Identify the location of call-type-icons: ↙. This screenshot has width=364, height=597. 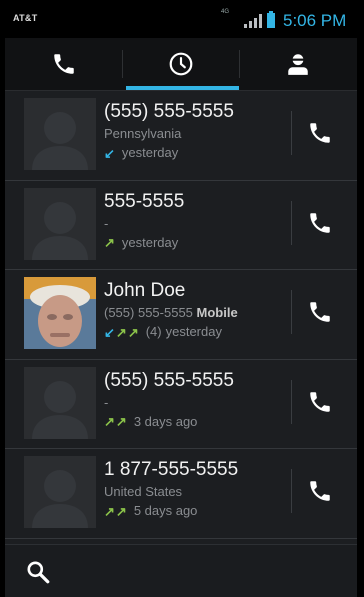
(110, 153).